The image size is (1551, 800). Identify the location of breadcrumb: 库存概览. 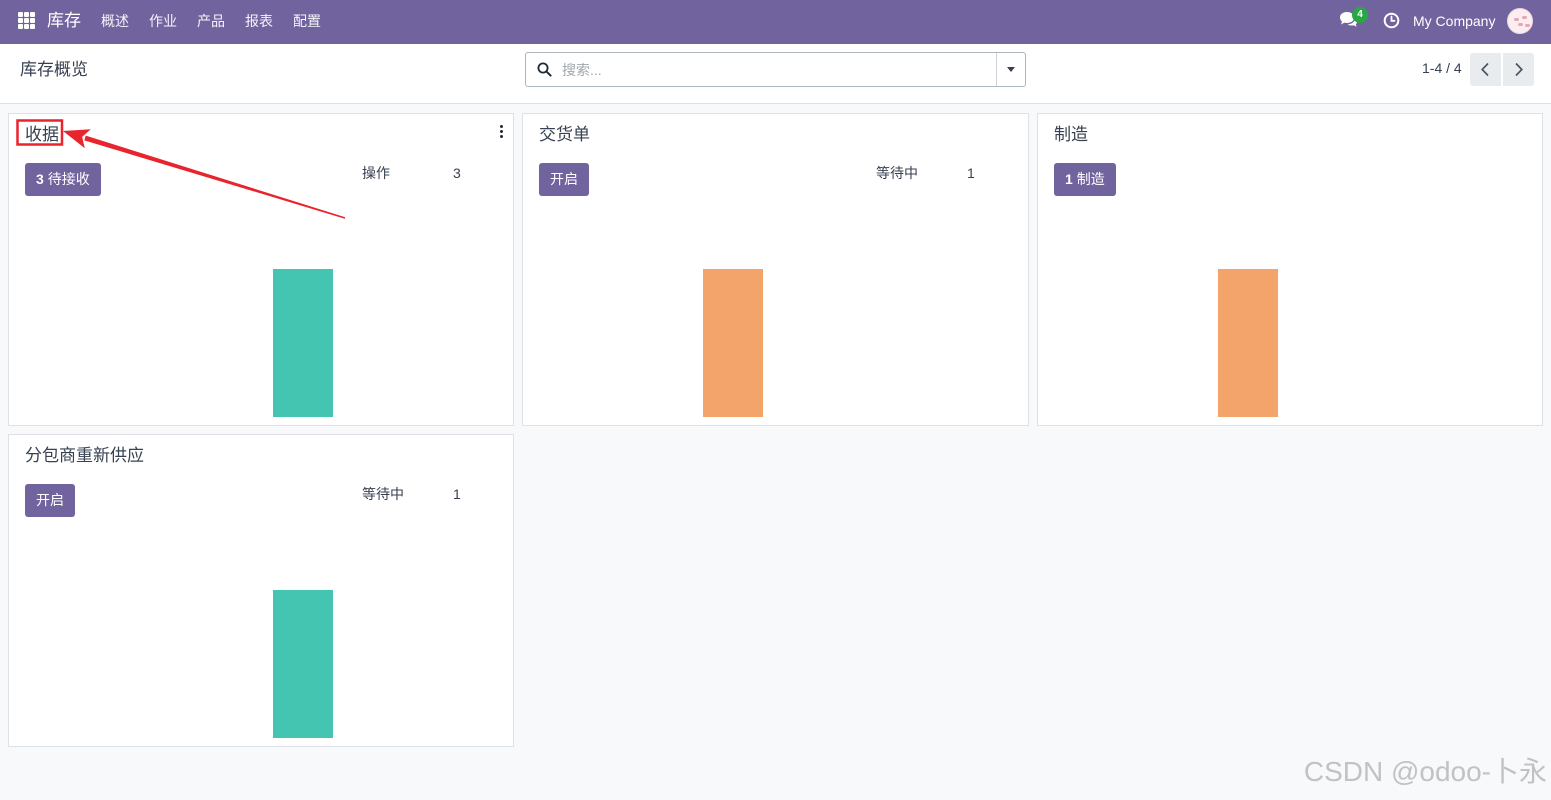
(54, 69).